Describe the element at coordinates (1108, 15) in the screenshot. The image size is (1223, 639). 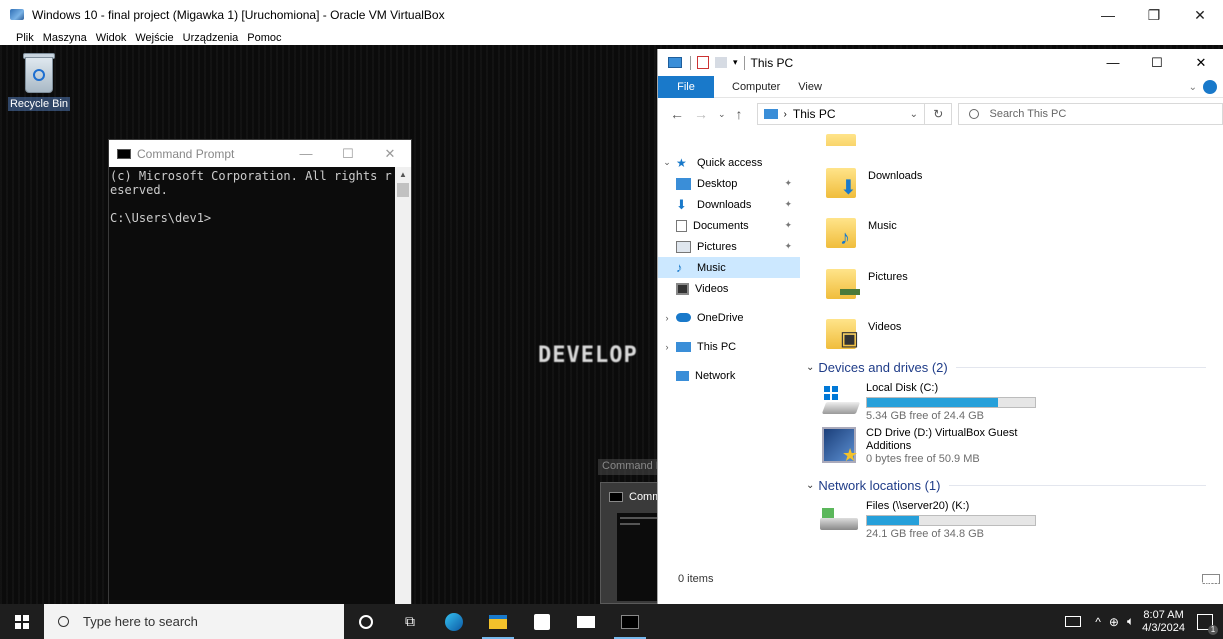
I see `host-minimize-button: —` at that location.